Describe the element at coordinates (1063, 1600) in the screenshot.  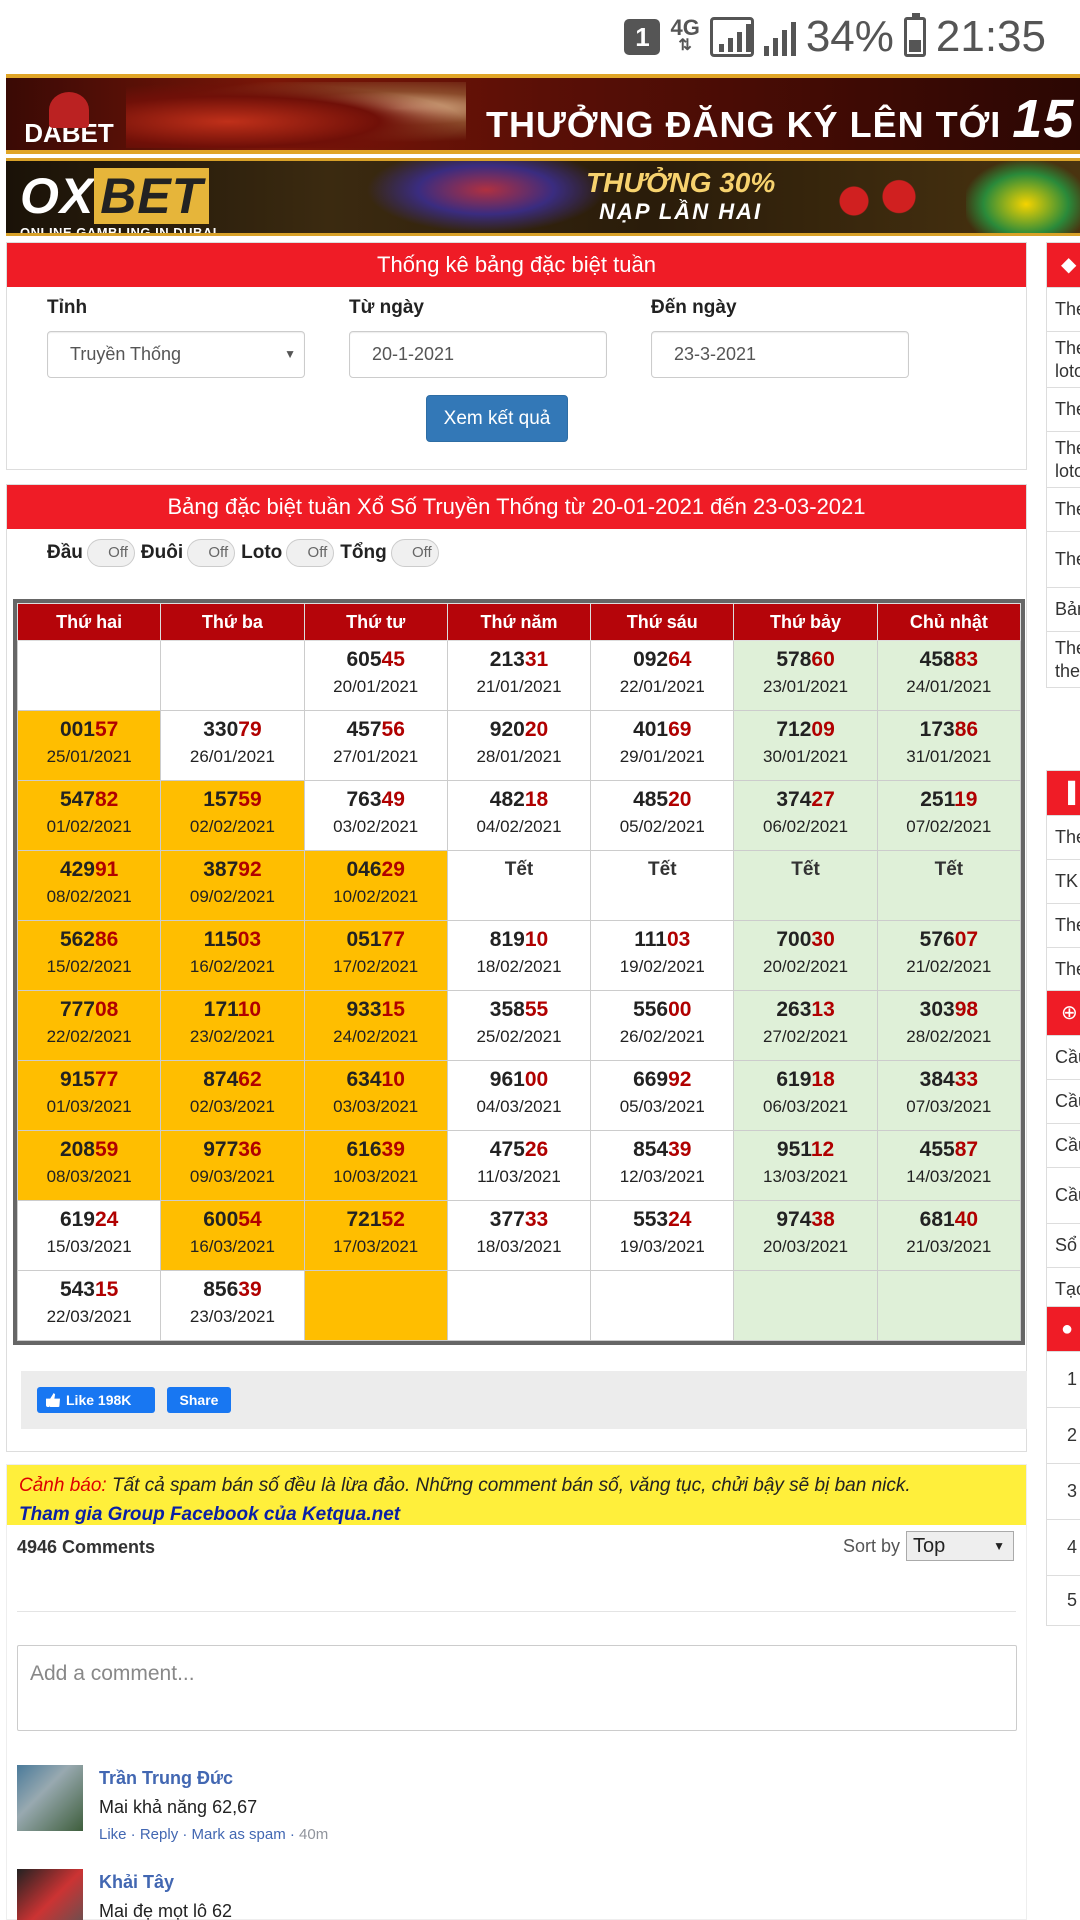
I see `sidebar-link: 5` at that location.